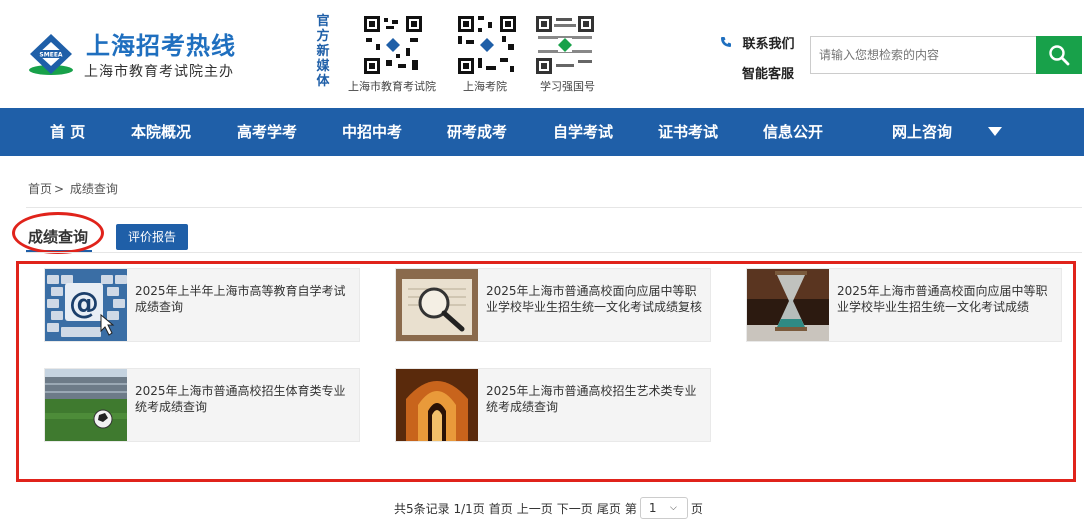  What do you see at coordinates (728, 44) in the screenshot?
I see `phone-icon` at bounding box center [728, 44].